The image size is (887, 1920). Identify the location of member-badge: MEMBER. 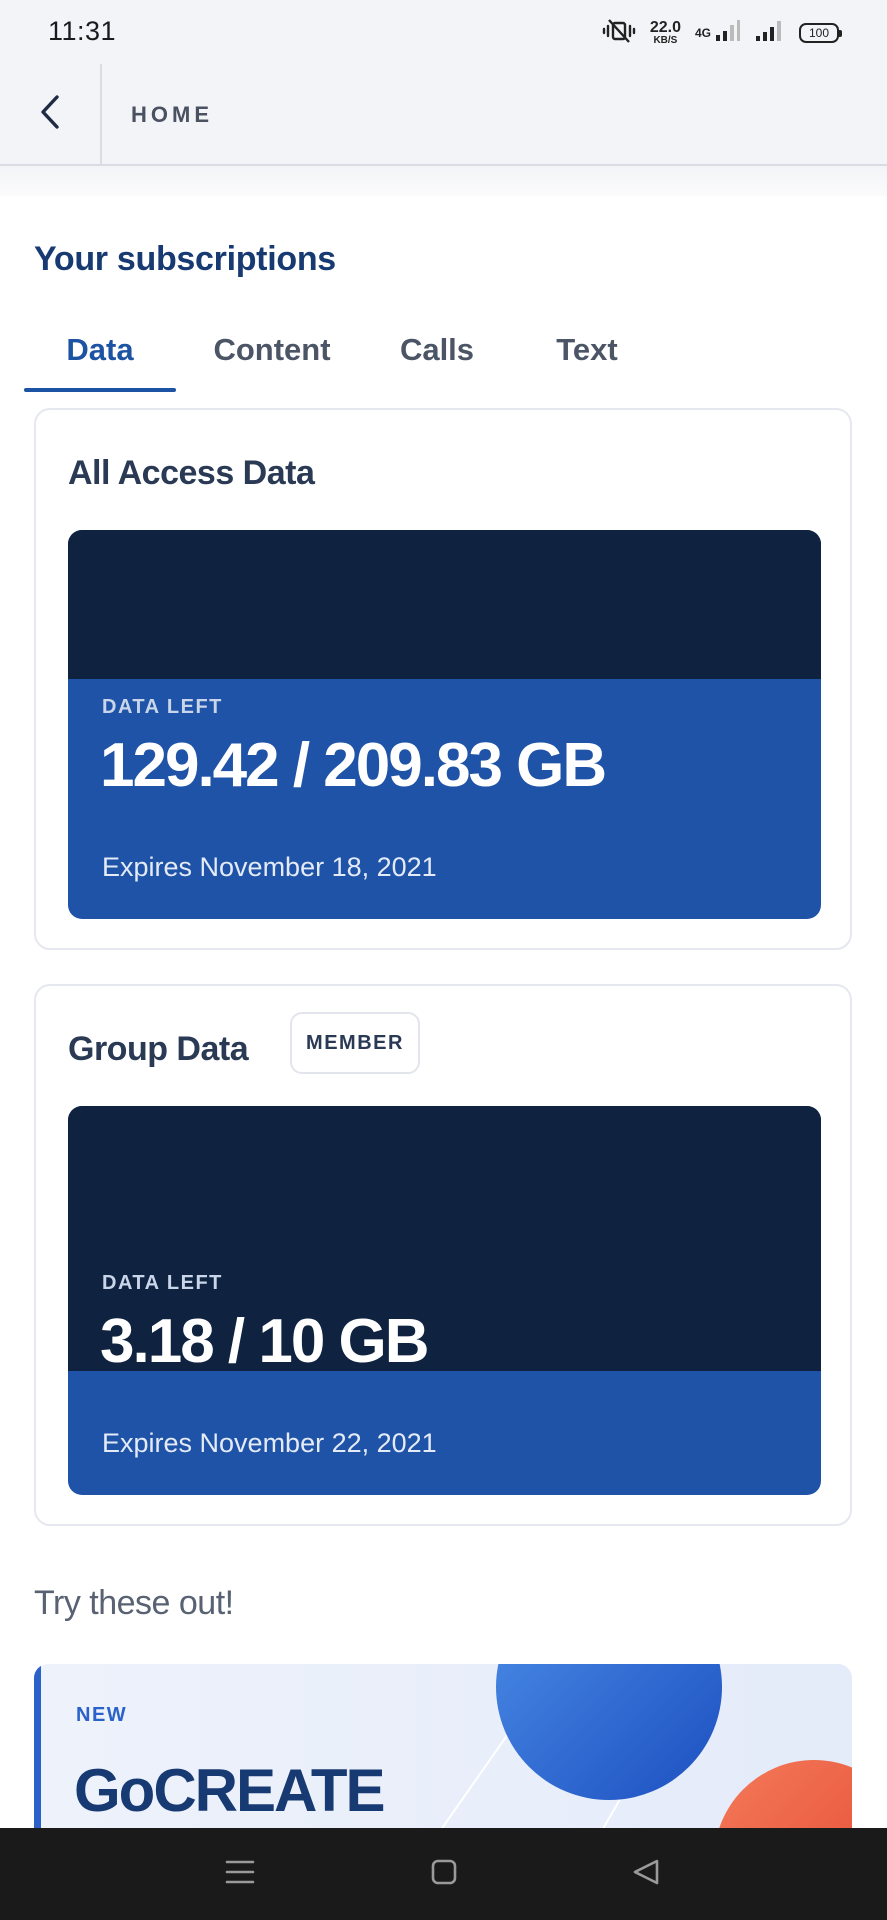
(355, 1043).